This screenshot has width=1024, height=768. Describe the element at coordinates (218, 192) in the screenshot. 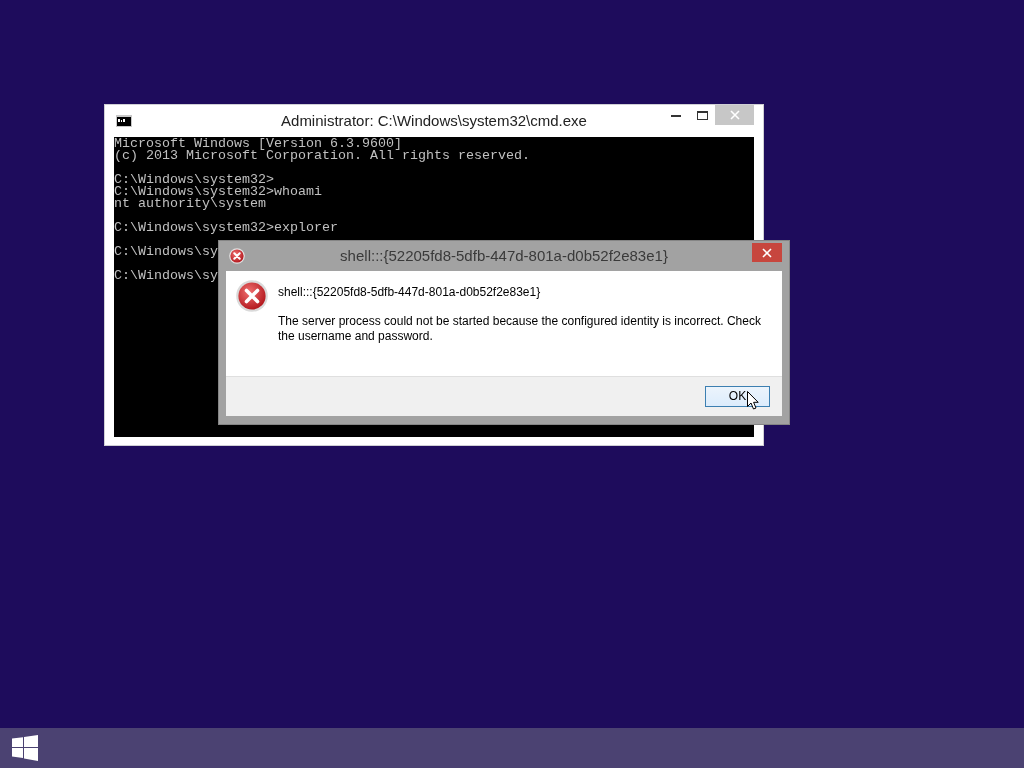

I see `console-line: C:\Windows\system32>whoami` at that location.